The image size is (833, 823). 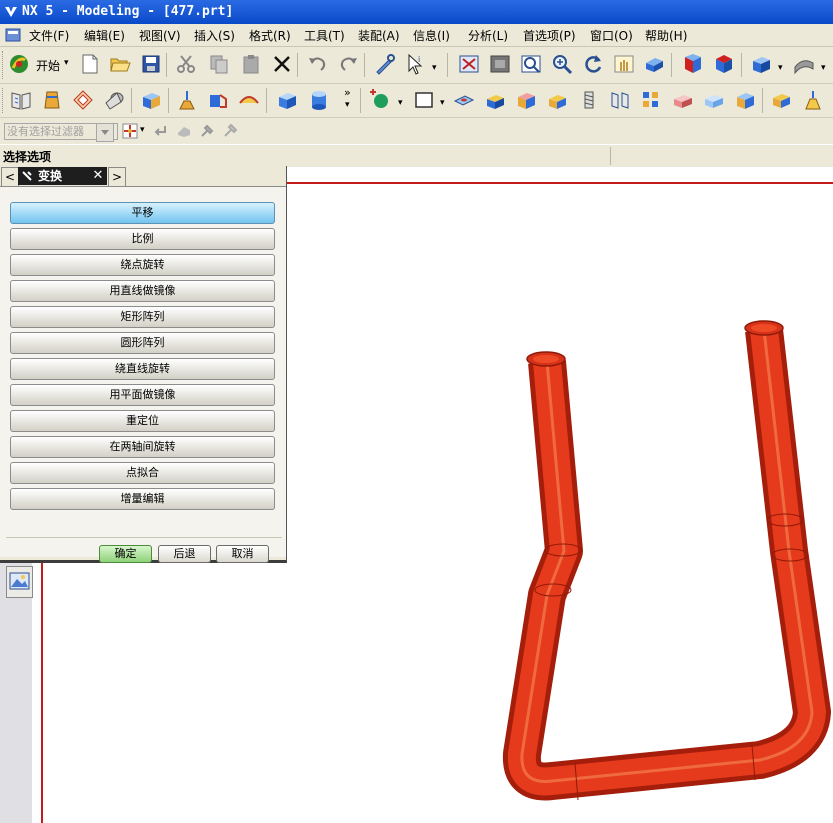 I want to click on unite-icon, so click(x=745, y=100).